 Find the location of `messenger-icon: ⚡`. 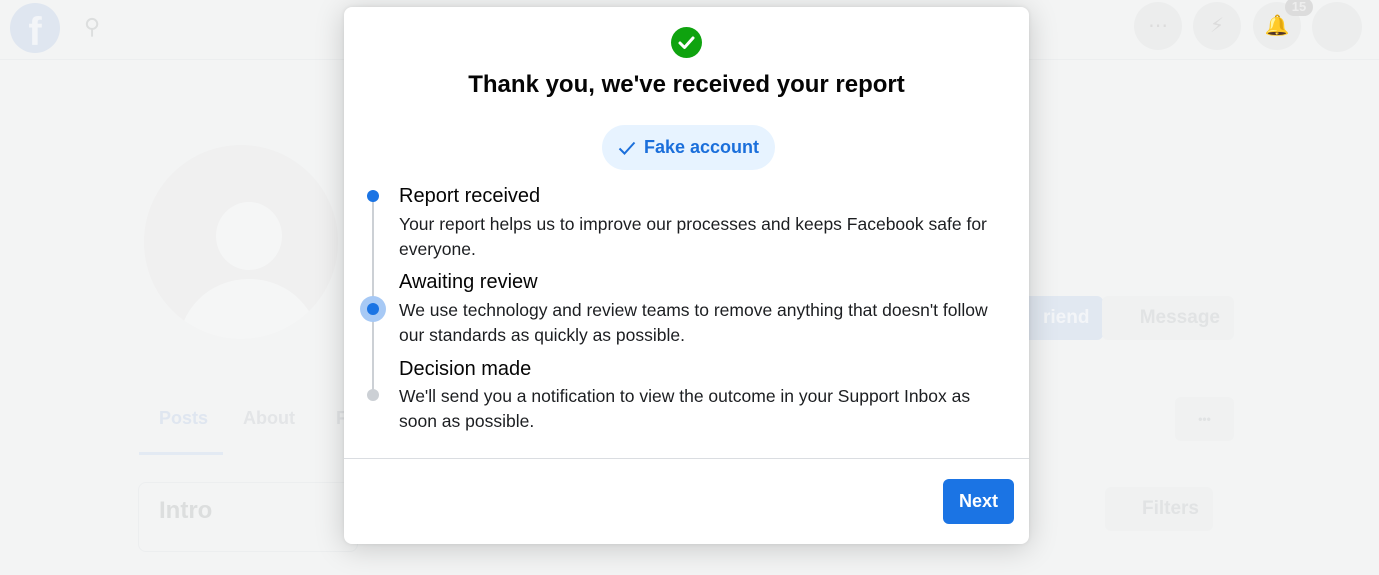

messenger-icon: ⚡ is located at coordinates (1217, 26).